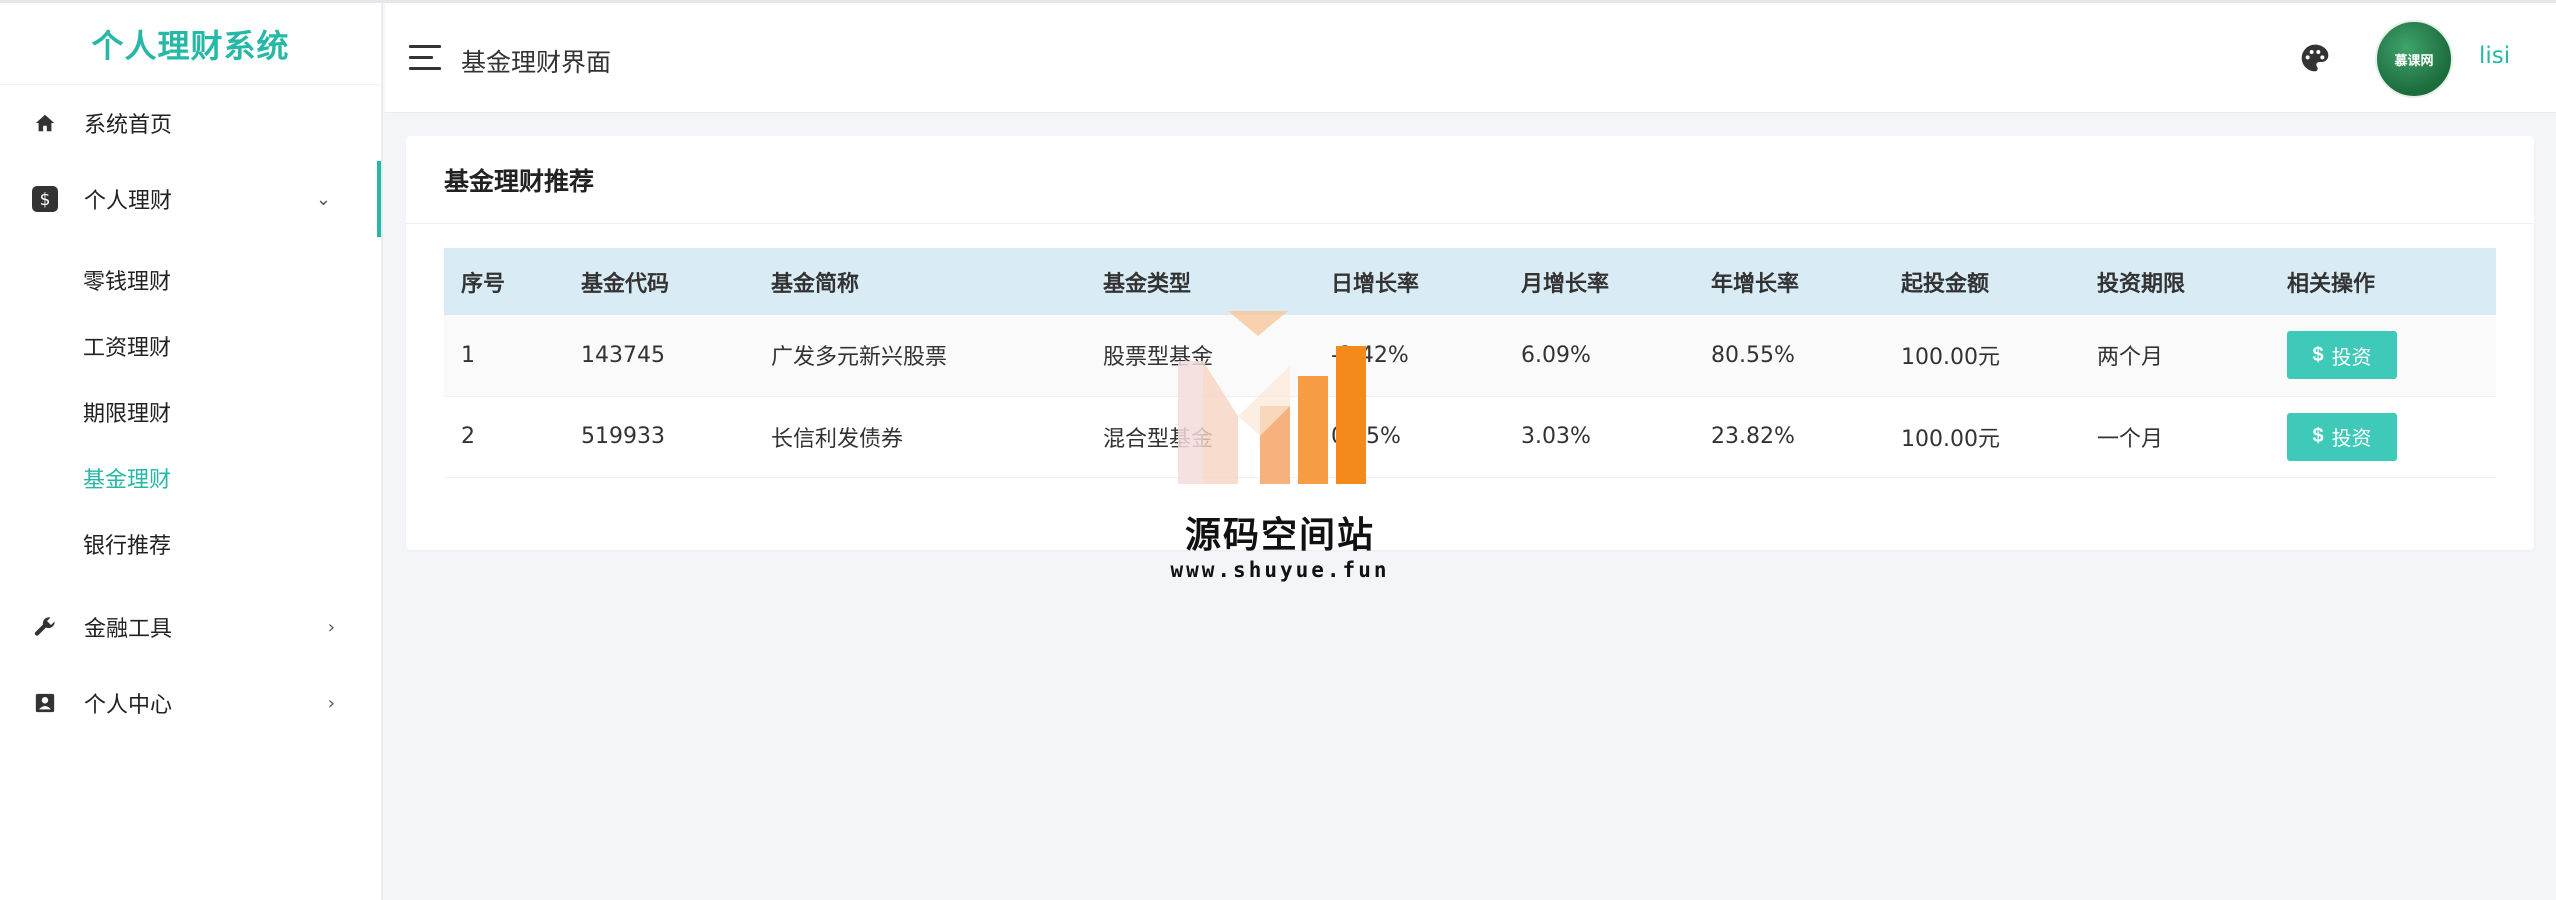  I want to click on sidebar-subitem-term: 期限理财, so click(190, 412).